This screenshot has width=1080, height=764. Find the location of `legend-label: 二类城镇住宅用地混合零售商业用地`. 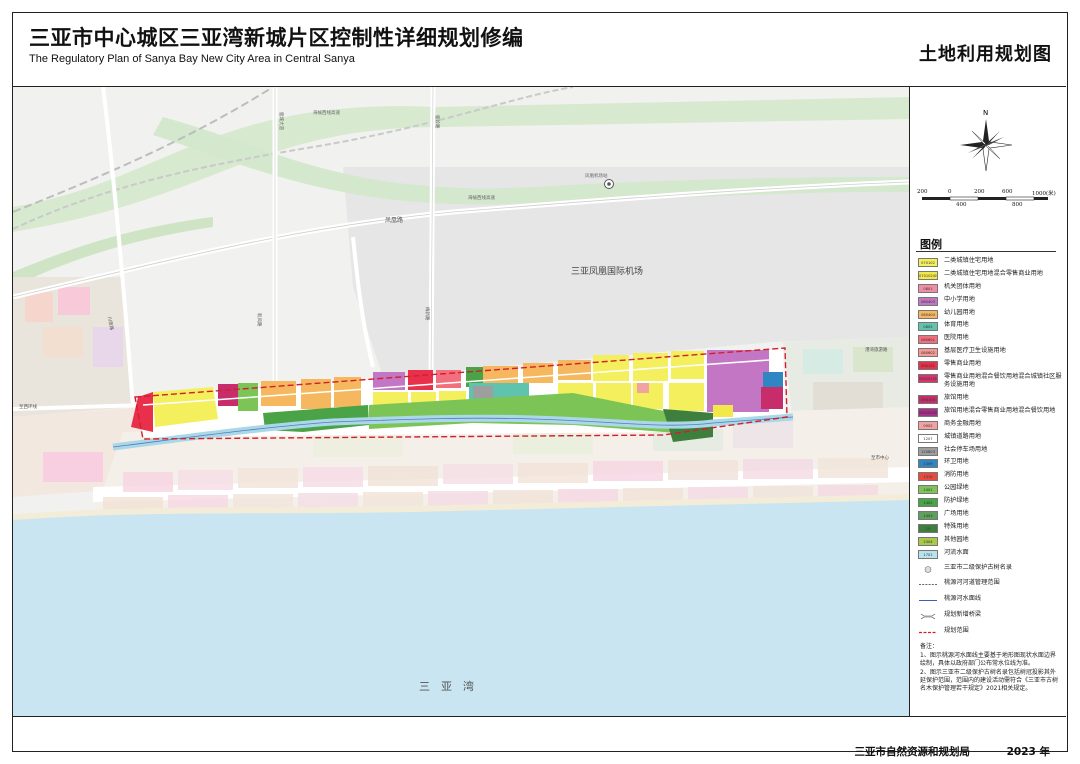

legend-label: 二类城镇住宅用地混合零售商业用地 is located at coordinates (993, 273).